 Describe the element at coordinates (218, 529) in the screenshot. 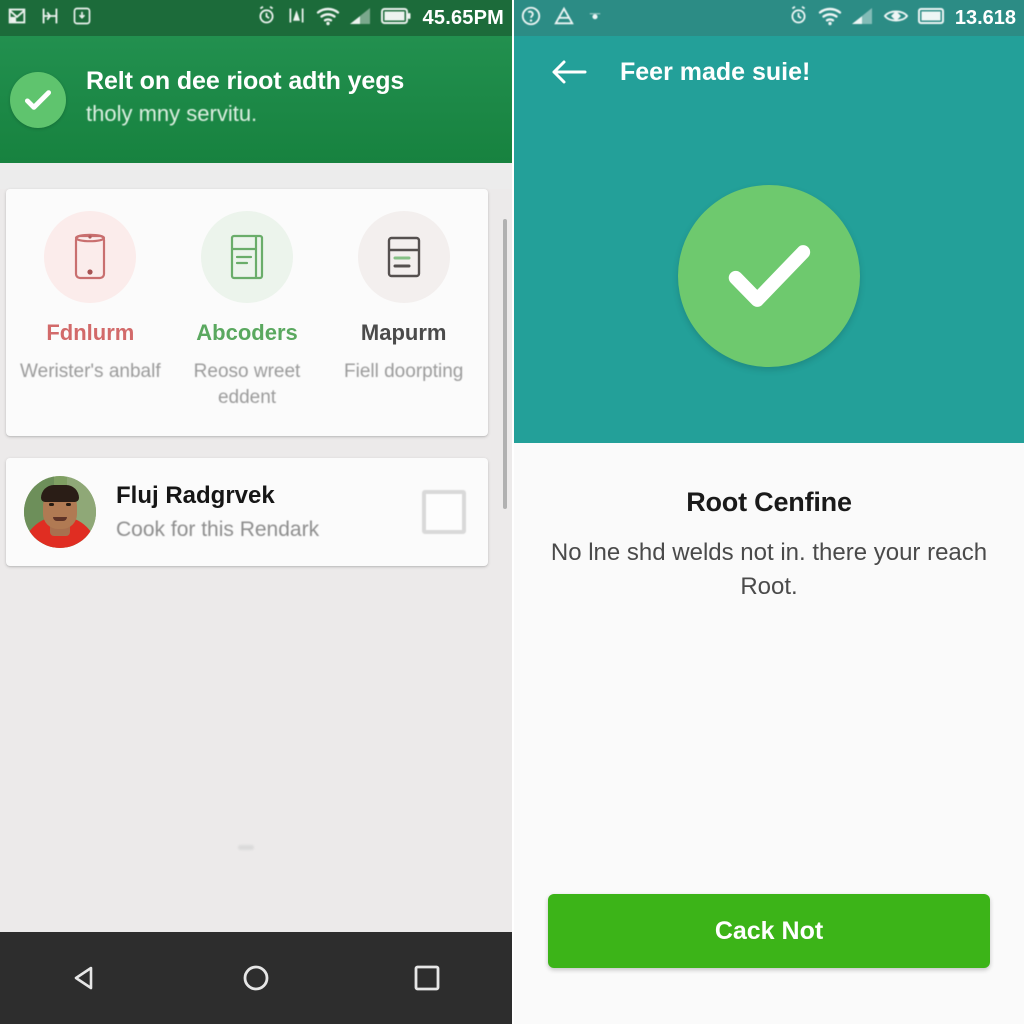

I see `person-subtitle: Cook for this Rendark` at that location.